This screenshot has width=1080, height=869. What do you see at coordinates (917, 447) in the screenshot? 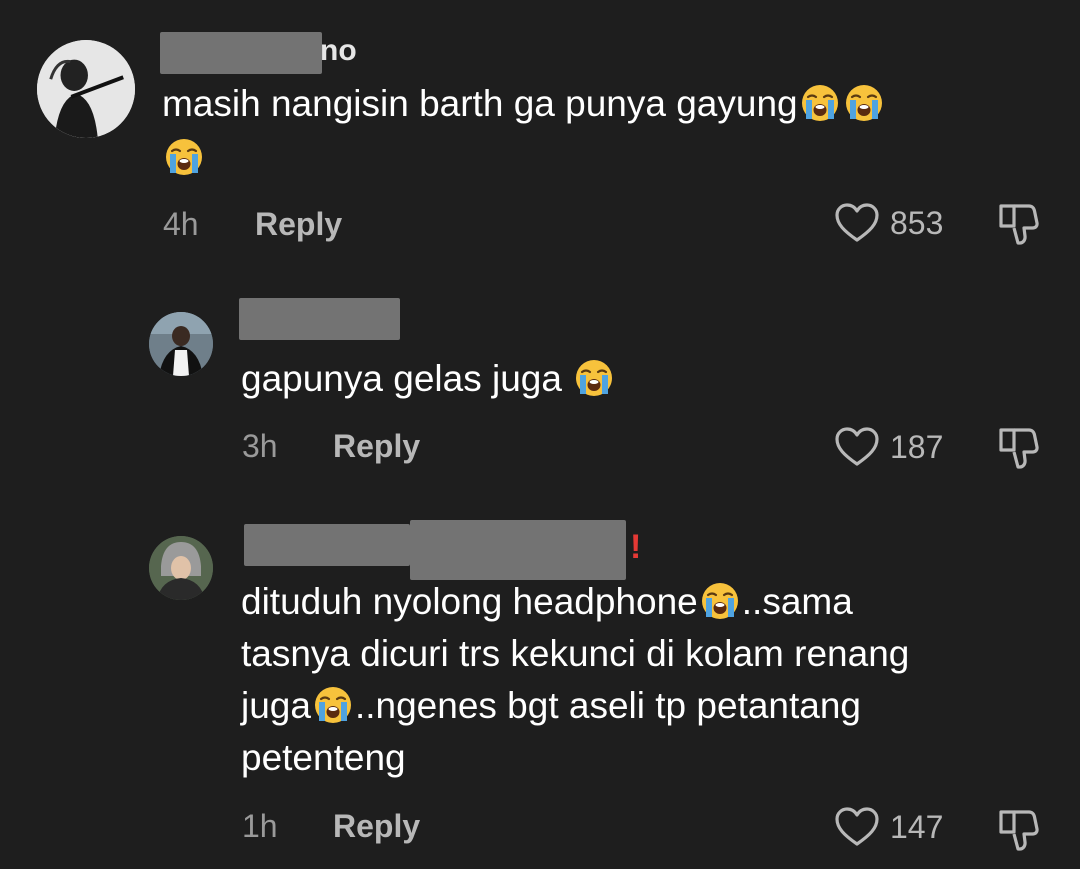
I see `like-count: 187` at bounding box center [917, 447].